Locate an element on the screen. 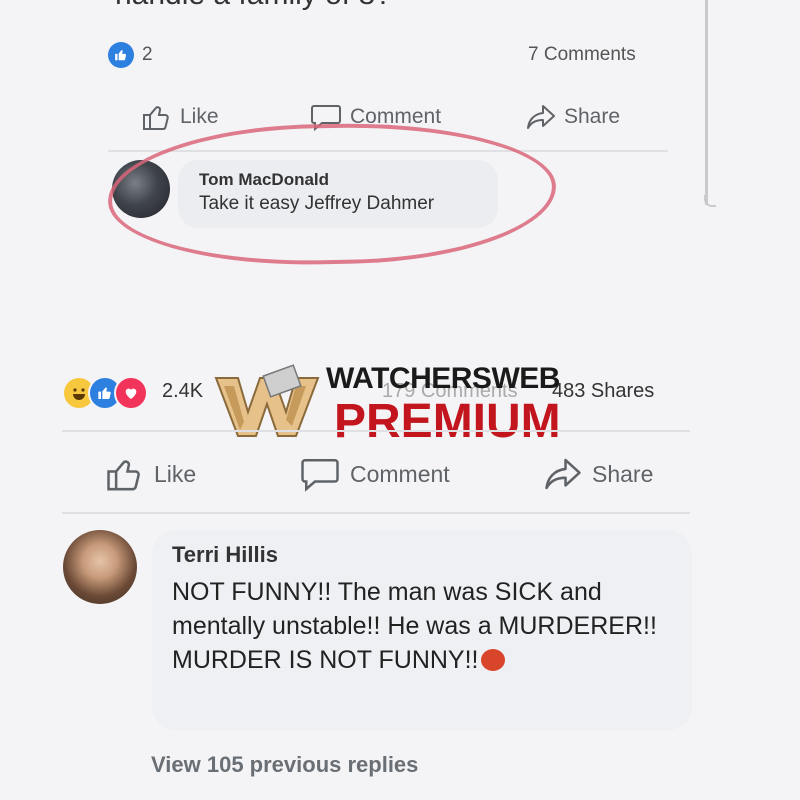 This screenshot has width=800, height=800. reaction-count: 2 is located at coordinates (147, 54).